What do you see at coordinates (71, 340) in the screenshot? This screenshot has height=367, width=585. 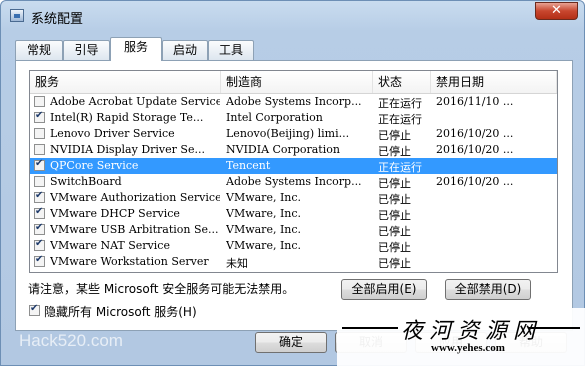 I see `watermark-hack520: Hack520.com` at bounding box center [71, 340].